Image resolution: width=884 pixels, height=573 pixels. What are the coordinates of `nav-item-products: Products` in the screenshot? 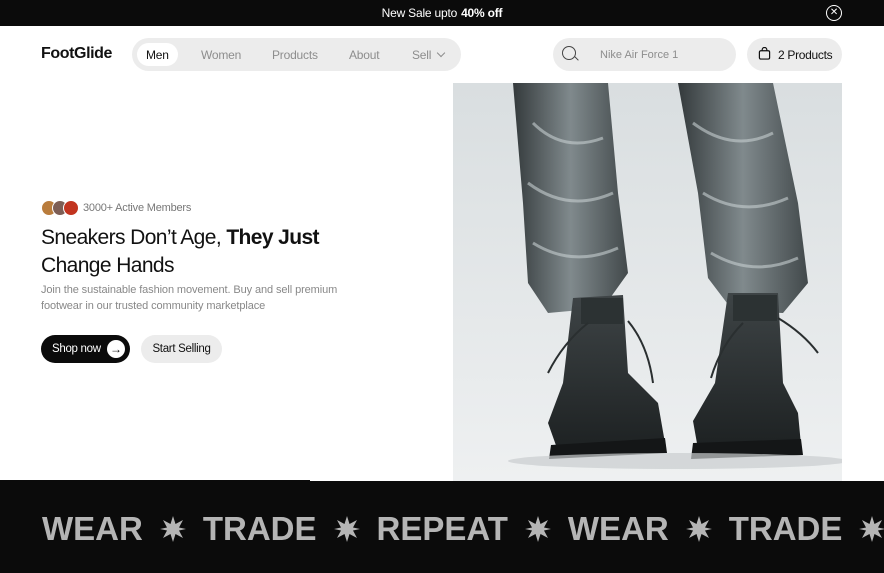 It's located at (295, 54).